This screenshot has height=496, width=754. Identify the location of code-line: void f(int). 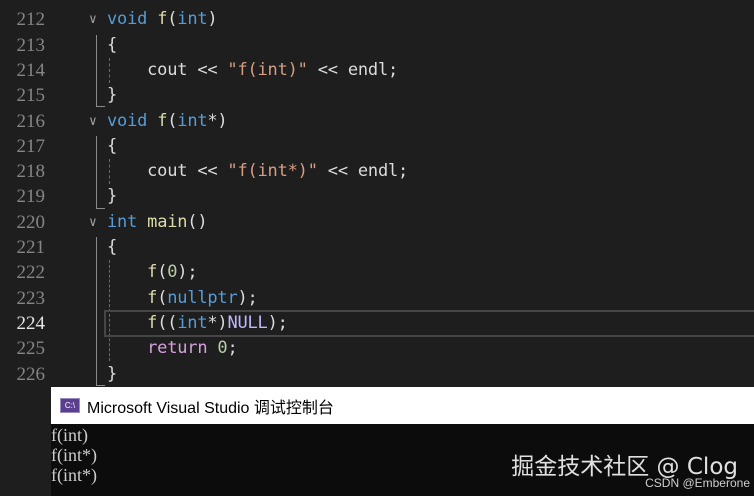
(162, 19).